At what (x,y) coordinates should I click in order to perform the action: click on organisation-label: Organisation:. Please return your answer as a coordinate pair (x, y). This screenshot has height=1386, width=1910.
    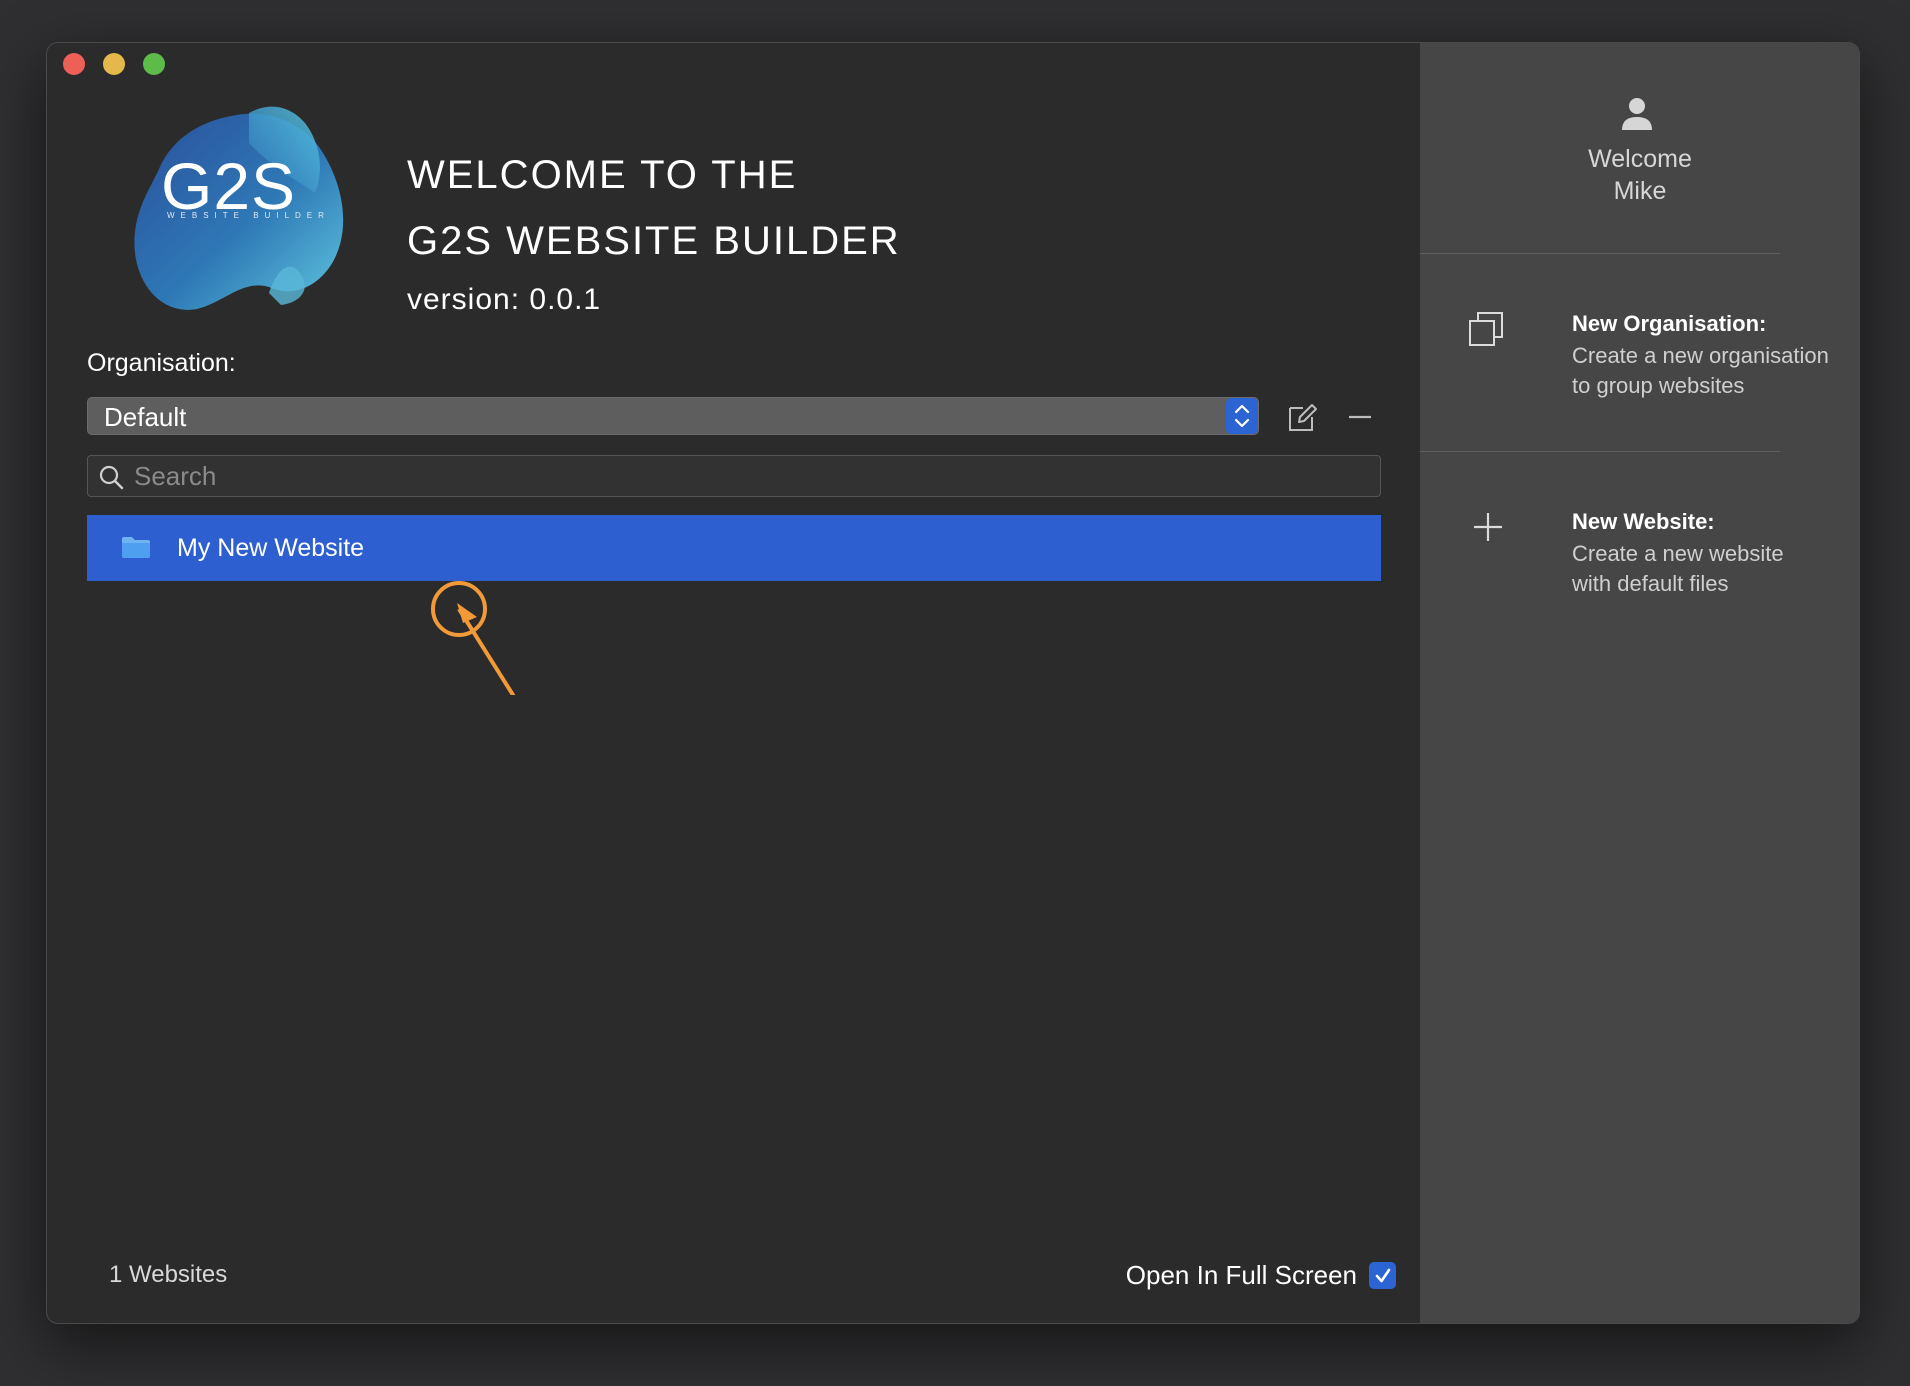
    Looking at the image, I should click on (161, 363).